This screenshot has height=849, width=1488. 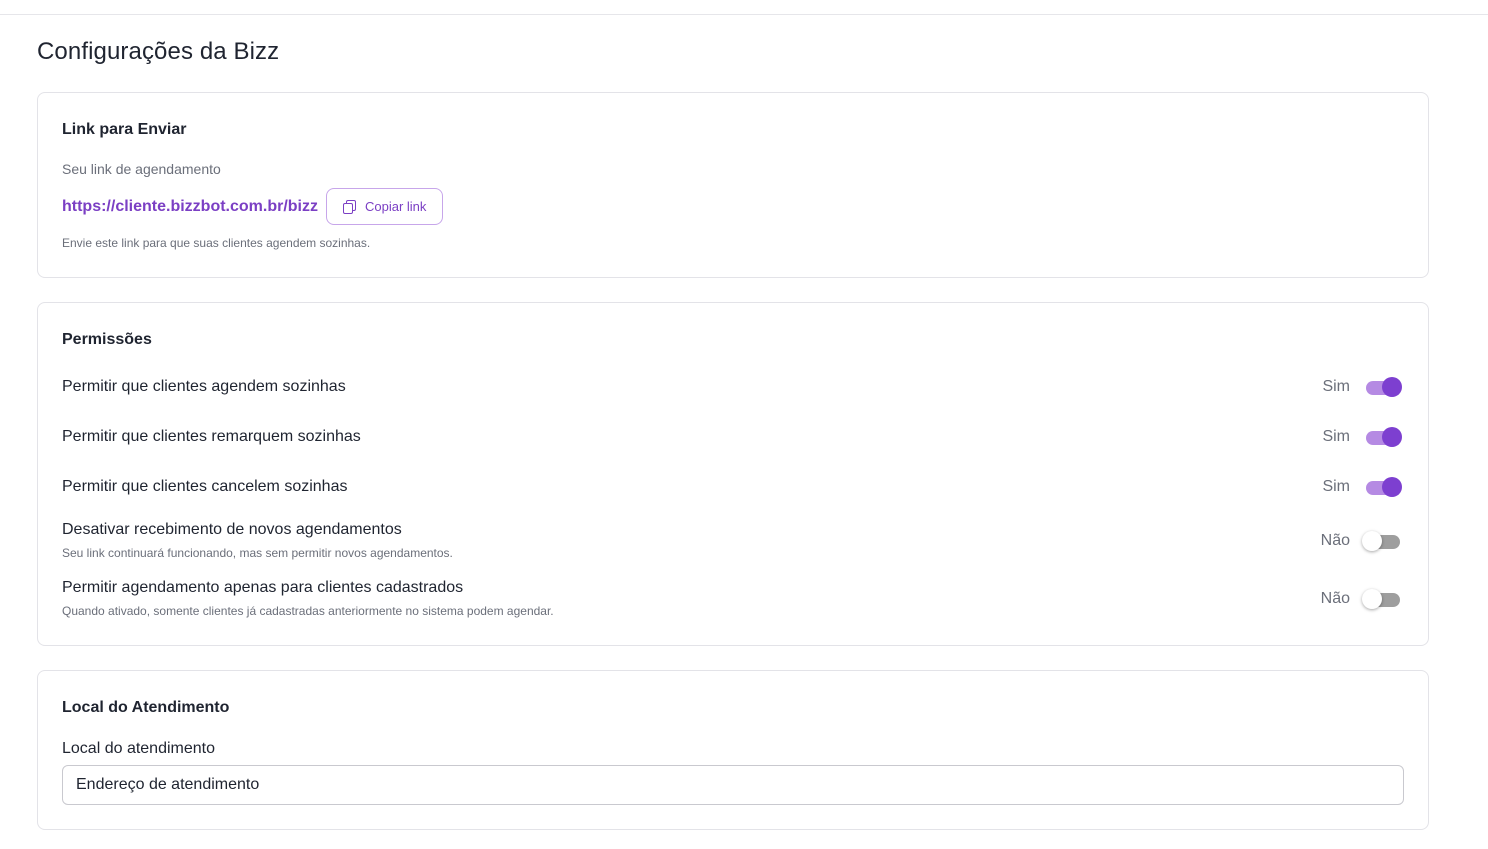 What do you see at coordinates (190, 207) in the screenshot?
I see `booking-link: https://cliente.bizzbot.com.br/bizz` at bounding box center [190, 207].